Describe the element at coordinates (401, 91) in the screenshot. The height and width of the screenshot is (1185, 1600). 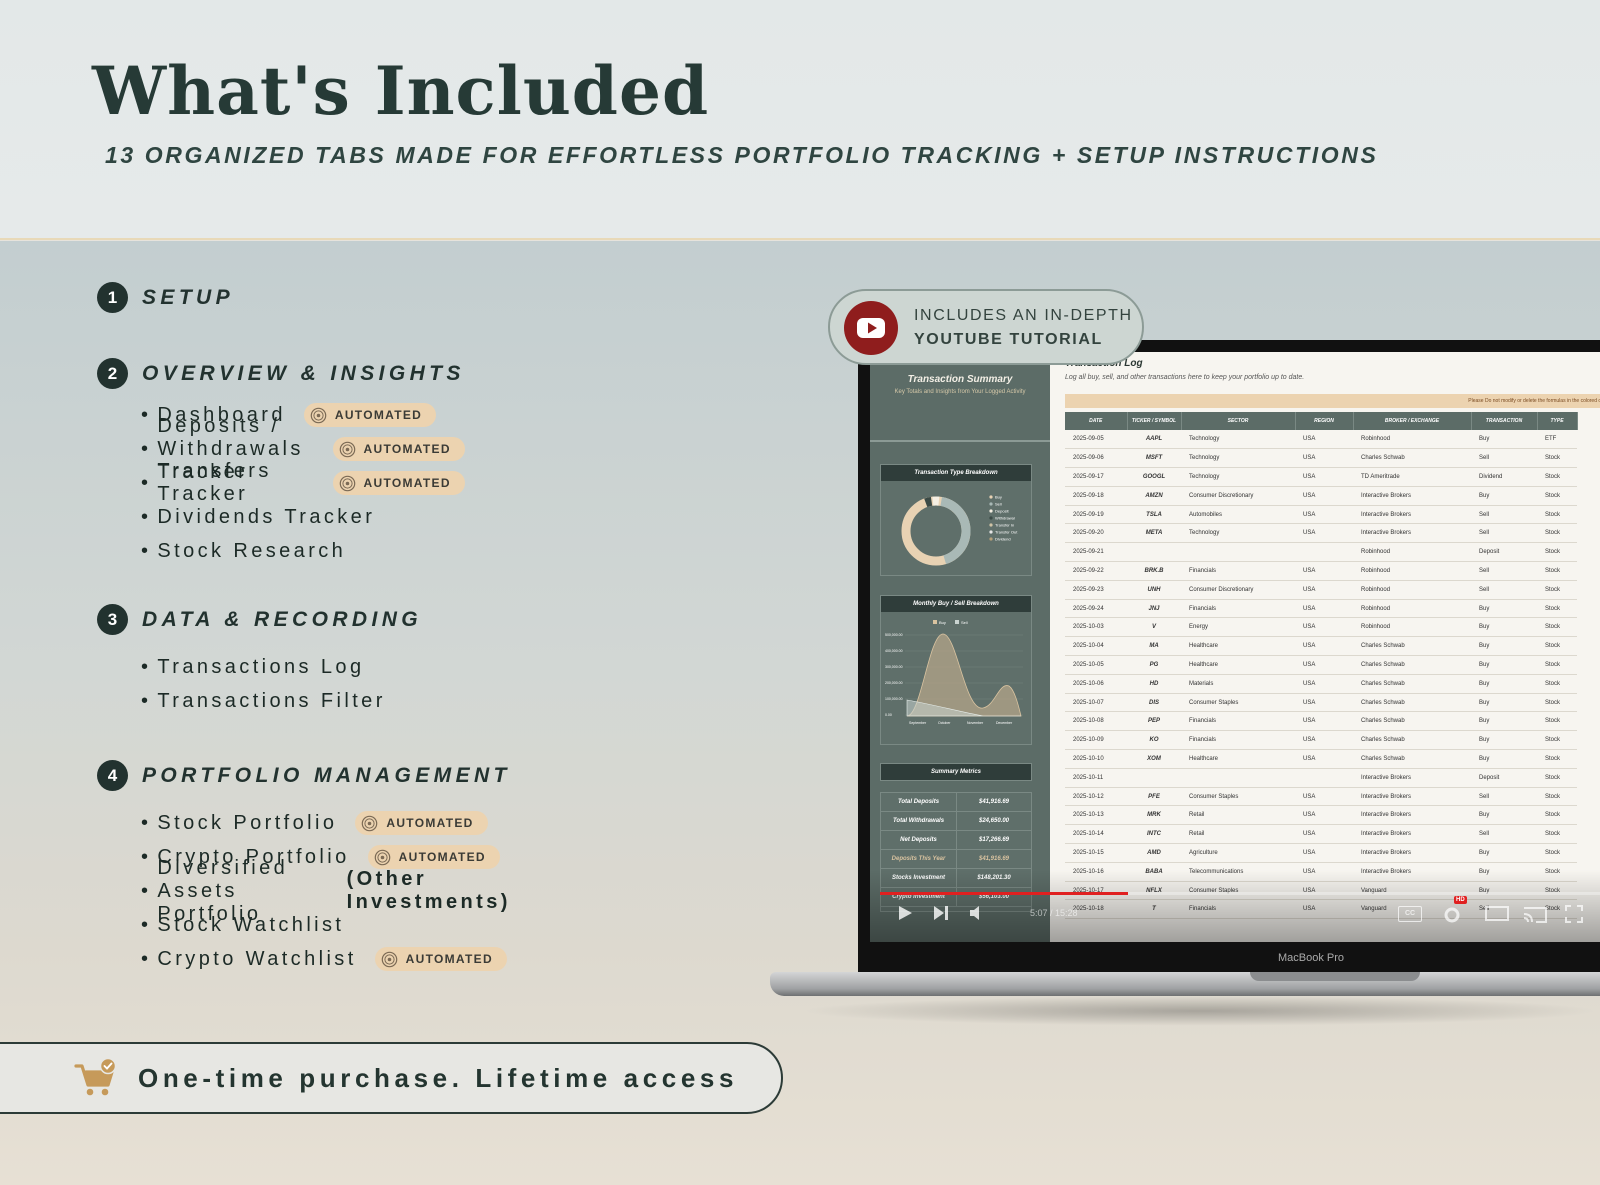
I see `page-title: What's Included` at that location.